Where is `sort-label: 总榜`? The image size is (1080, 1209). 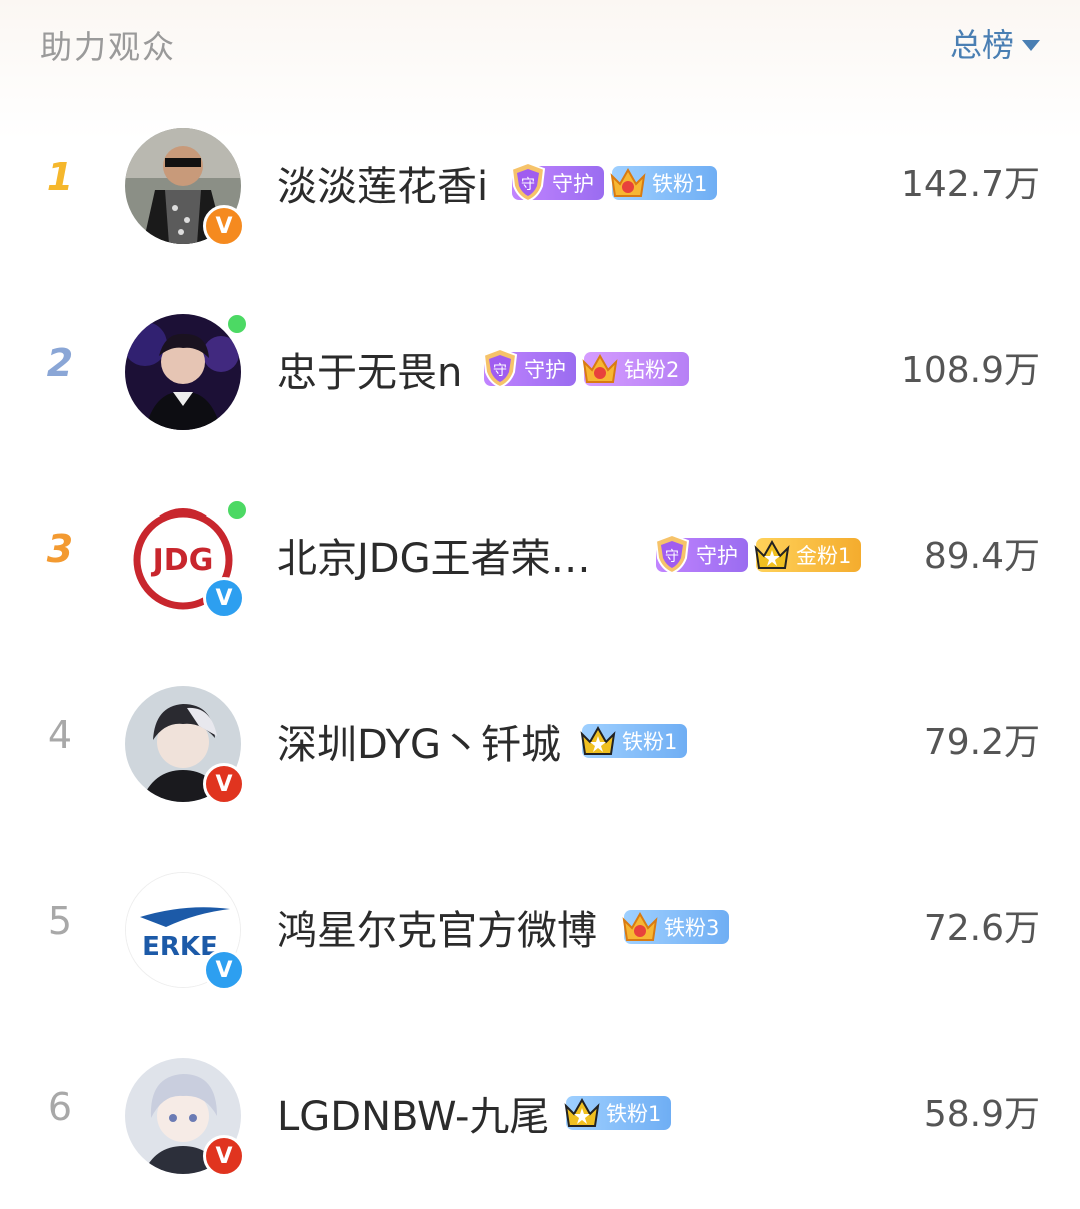
sort-label: 总榜 is located at coordinates (981, 45).